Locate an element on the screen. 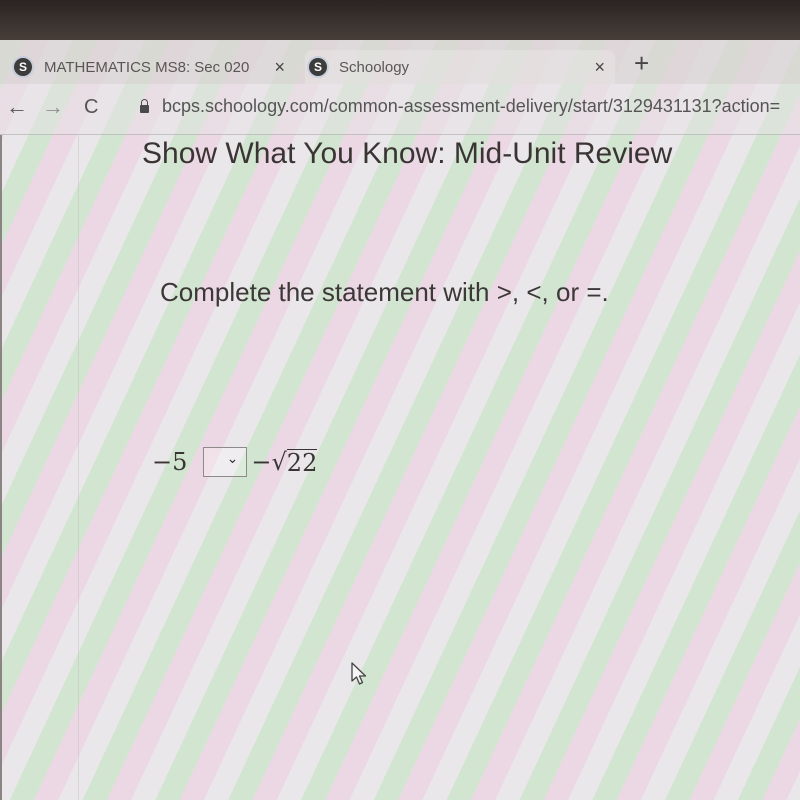 The height and width of the screenshot is (800, 800). question-instruction: Complete the statement with >, <, or =. is located at coordinates (384, 292).